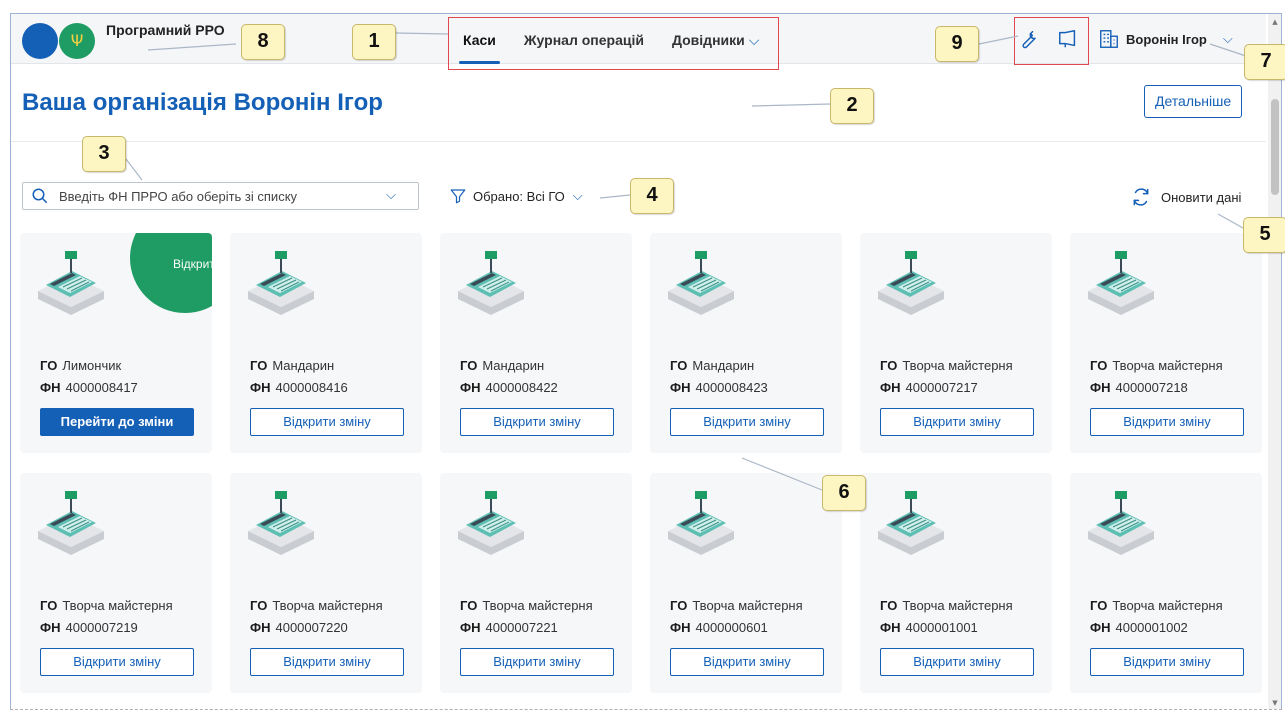 The image size is (1285, 713). I want to click on fn-number: 4000008417, so click(101, 387).